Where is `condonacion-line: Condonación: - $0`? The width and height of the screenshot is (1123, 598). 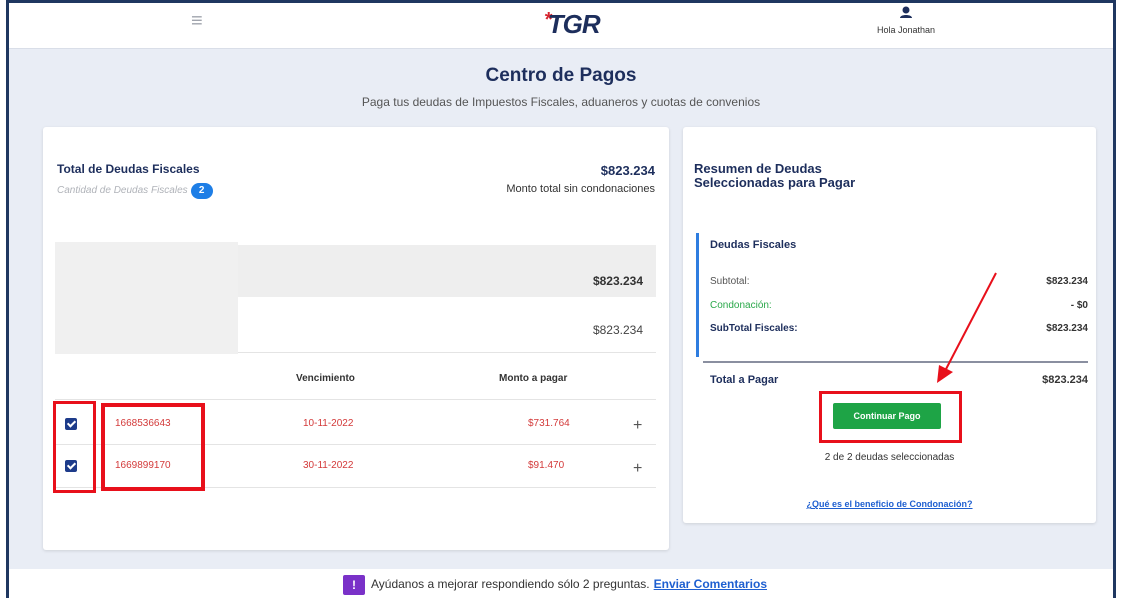
condonacion-line: Condonación: - $0 is located at coordinates (899, 305).